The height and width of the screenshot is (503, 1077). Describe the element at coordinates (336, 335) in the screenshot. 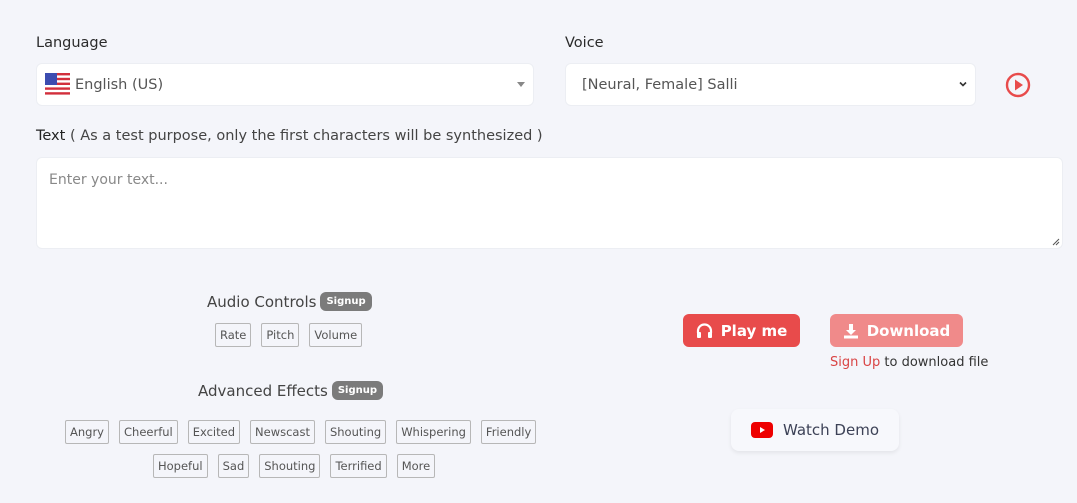

I see `chip-volume: Volume` at that location.